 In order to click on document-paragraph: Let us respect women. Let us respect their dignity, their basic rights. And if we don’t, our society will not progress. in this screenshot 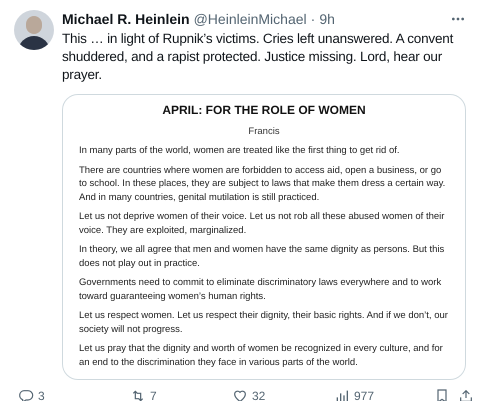, I will do `click(264, 322)`.